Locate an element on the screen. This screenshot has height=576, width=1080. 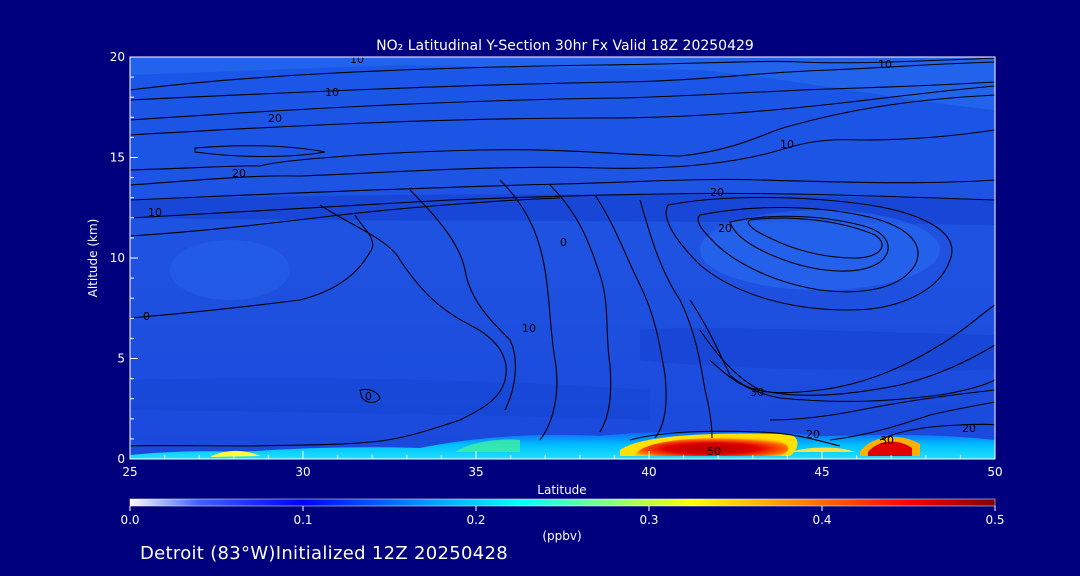
x-tick-label: 45 is located at coordinates (821, 472).